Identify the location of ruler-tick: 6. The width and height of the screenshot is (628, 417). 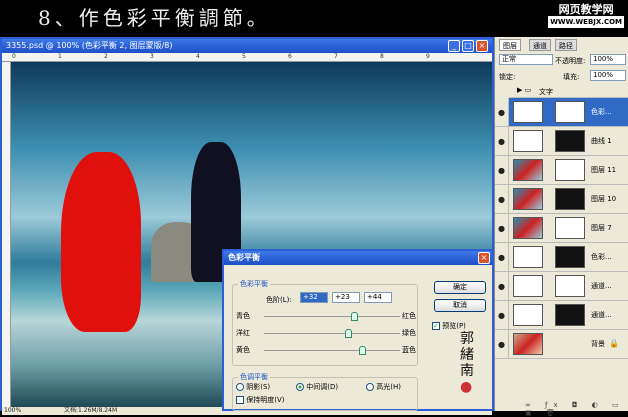
(290, 56).